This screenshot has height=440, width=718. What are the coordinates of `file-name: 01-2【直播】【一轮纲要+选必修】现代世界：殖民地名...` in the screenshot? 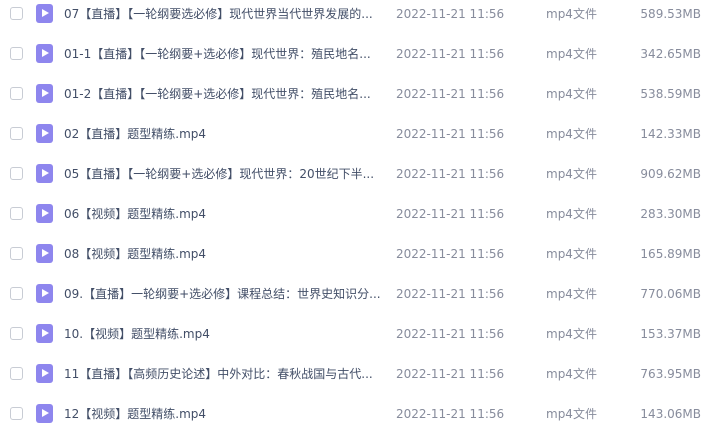 It's located at (223, 94).